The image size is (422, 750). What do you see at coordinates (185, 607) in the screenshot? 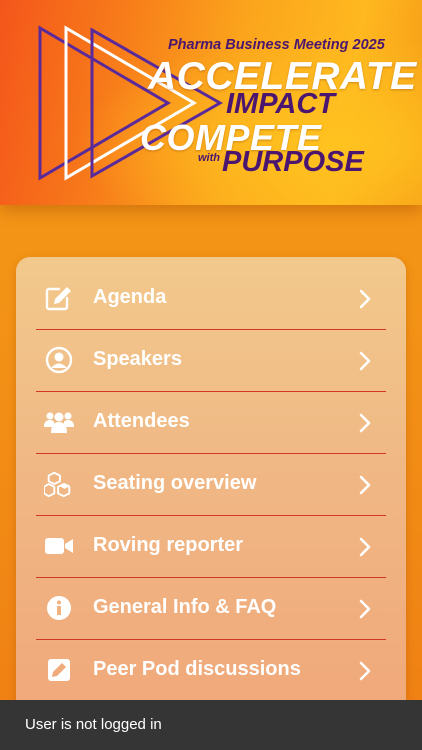
I see `menu-item-label: General Info & FAQ` at bounding box center [185, 607].